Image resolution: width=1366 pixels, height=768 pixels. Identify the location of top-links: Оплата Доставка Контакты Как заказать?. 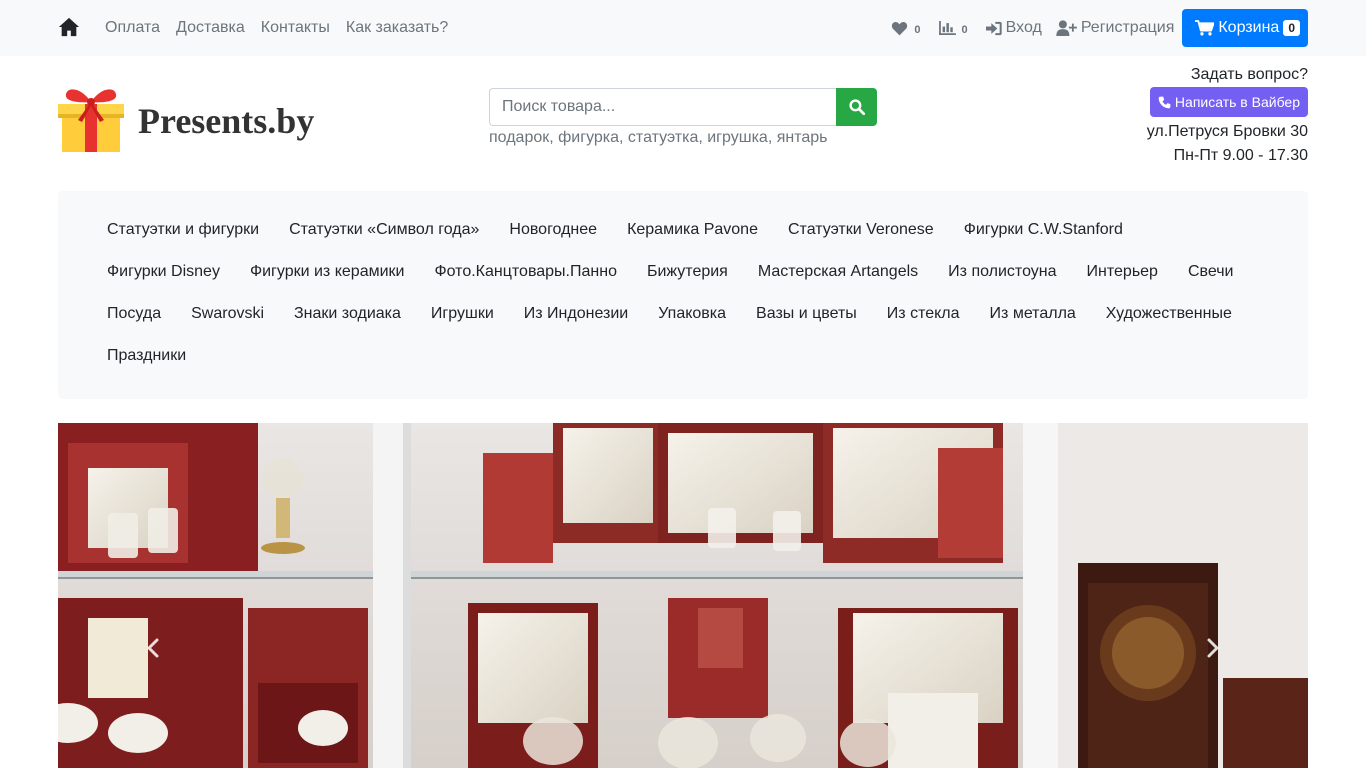
(284, 28).